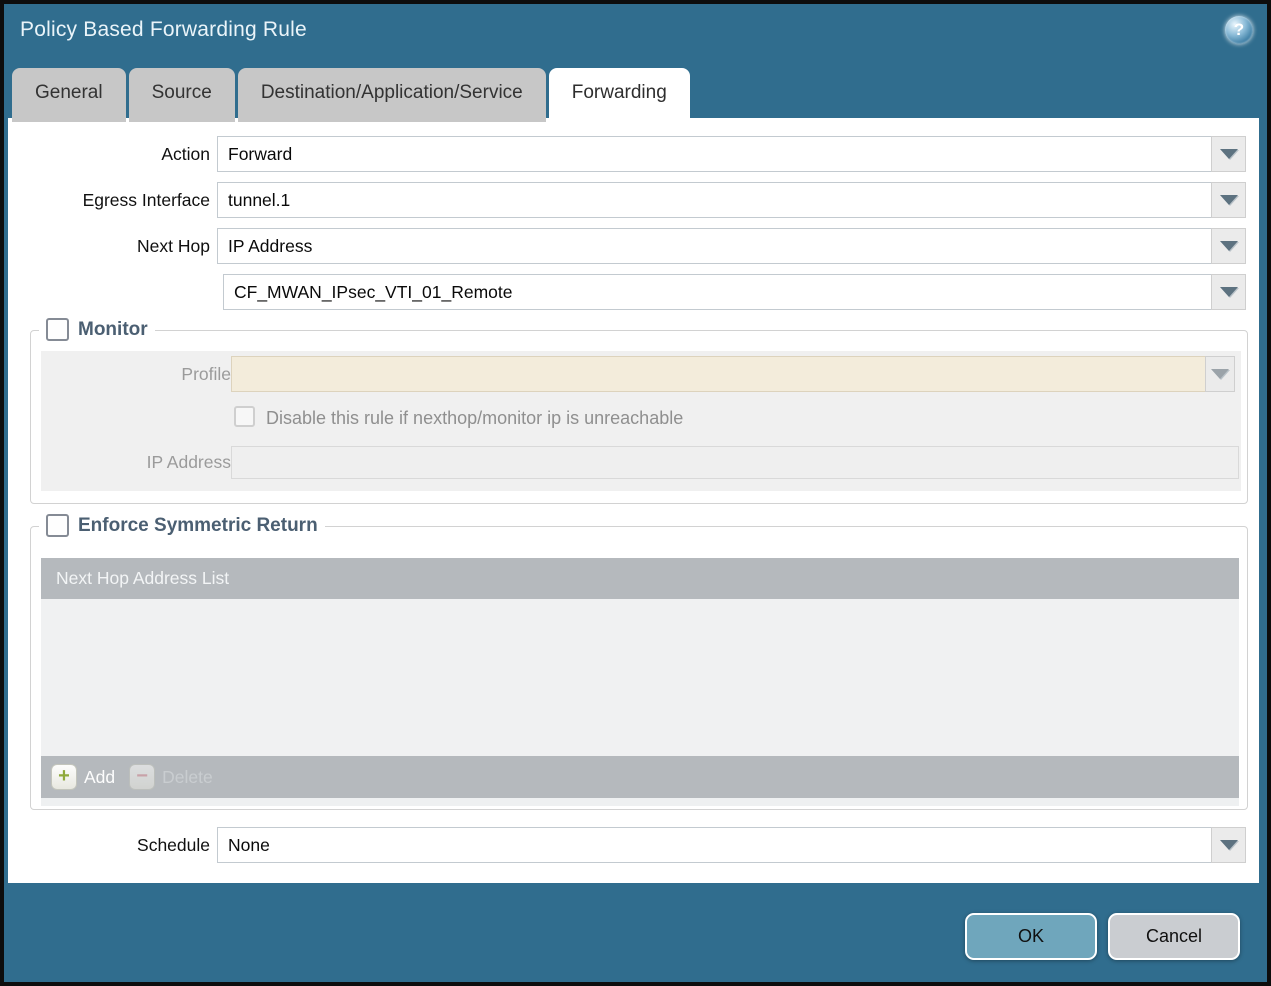  What do you see at coordinates (64, 777) in the screenshot?
I see `plus-icon: +` at bounding box center [64, 777].